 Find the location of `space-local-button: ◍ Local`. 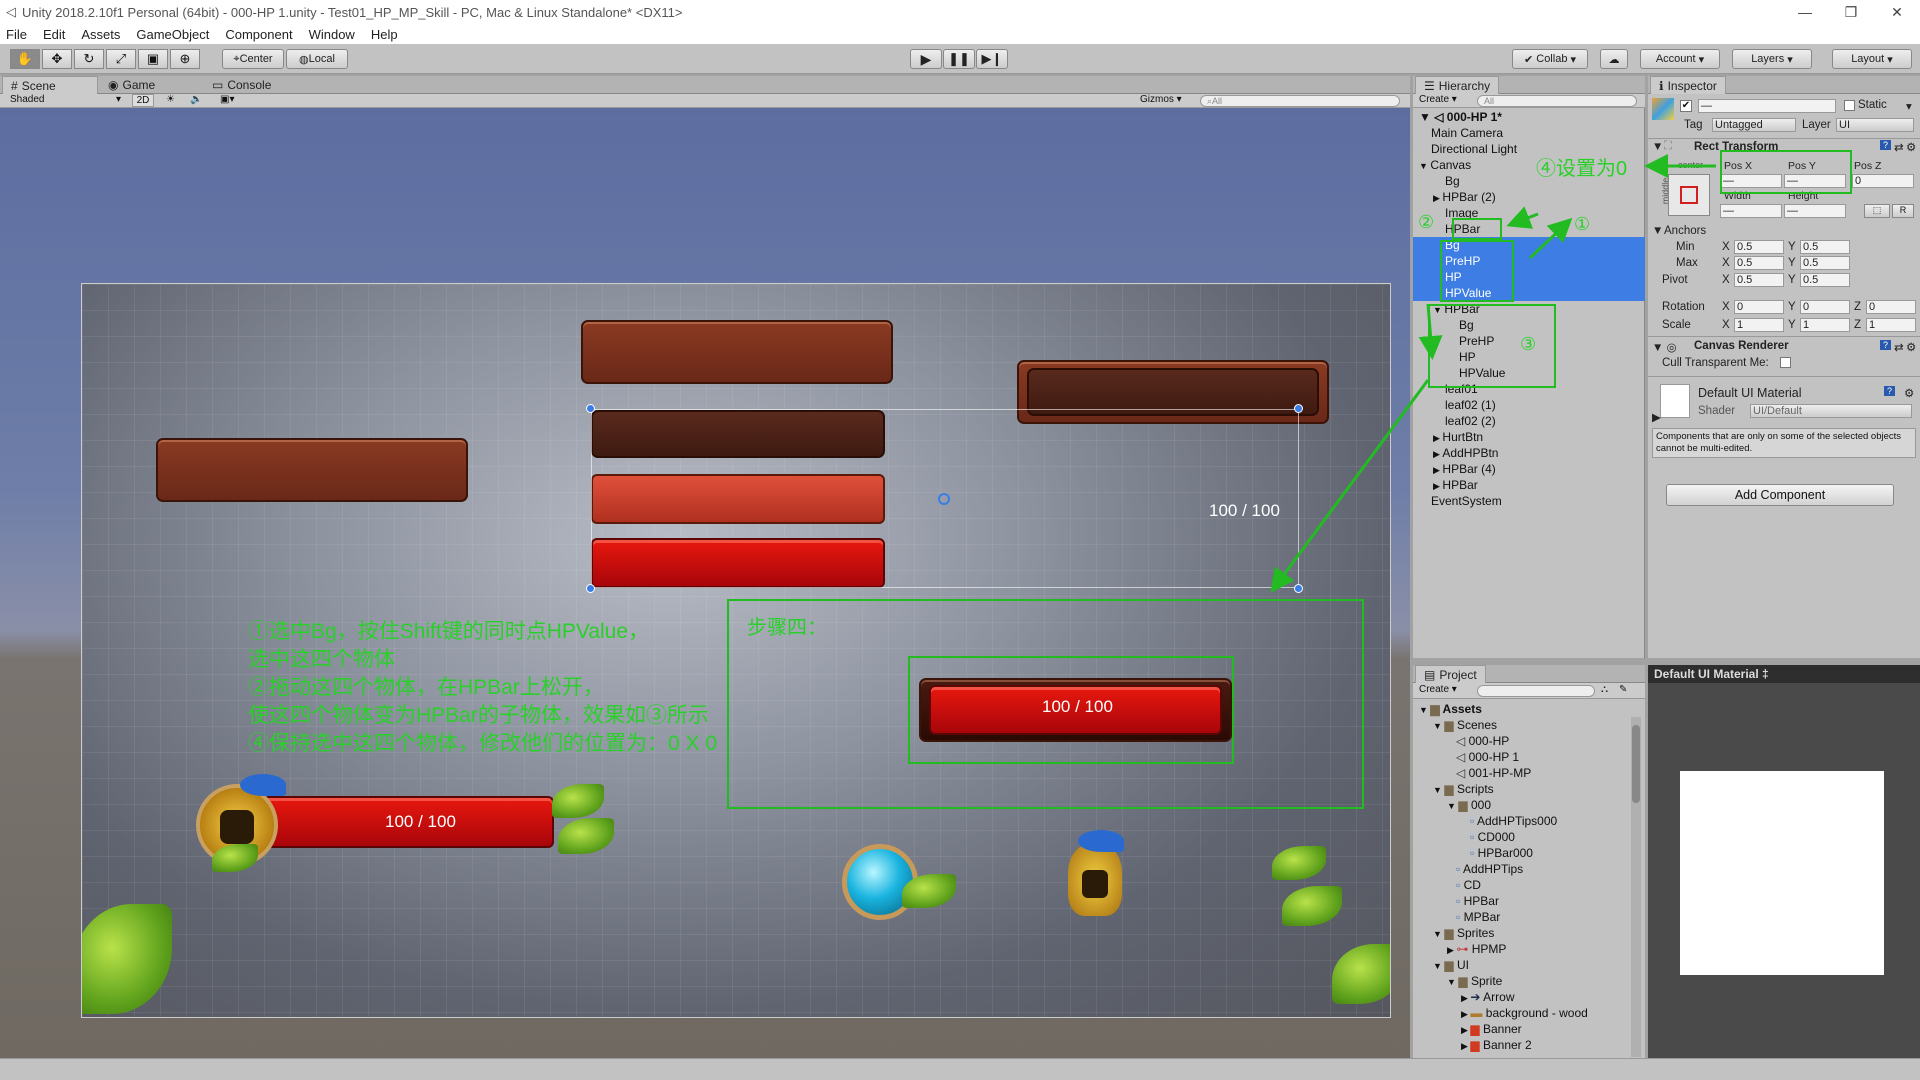

space-local-button: ◍ Local is located at coordinates (317, 59).